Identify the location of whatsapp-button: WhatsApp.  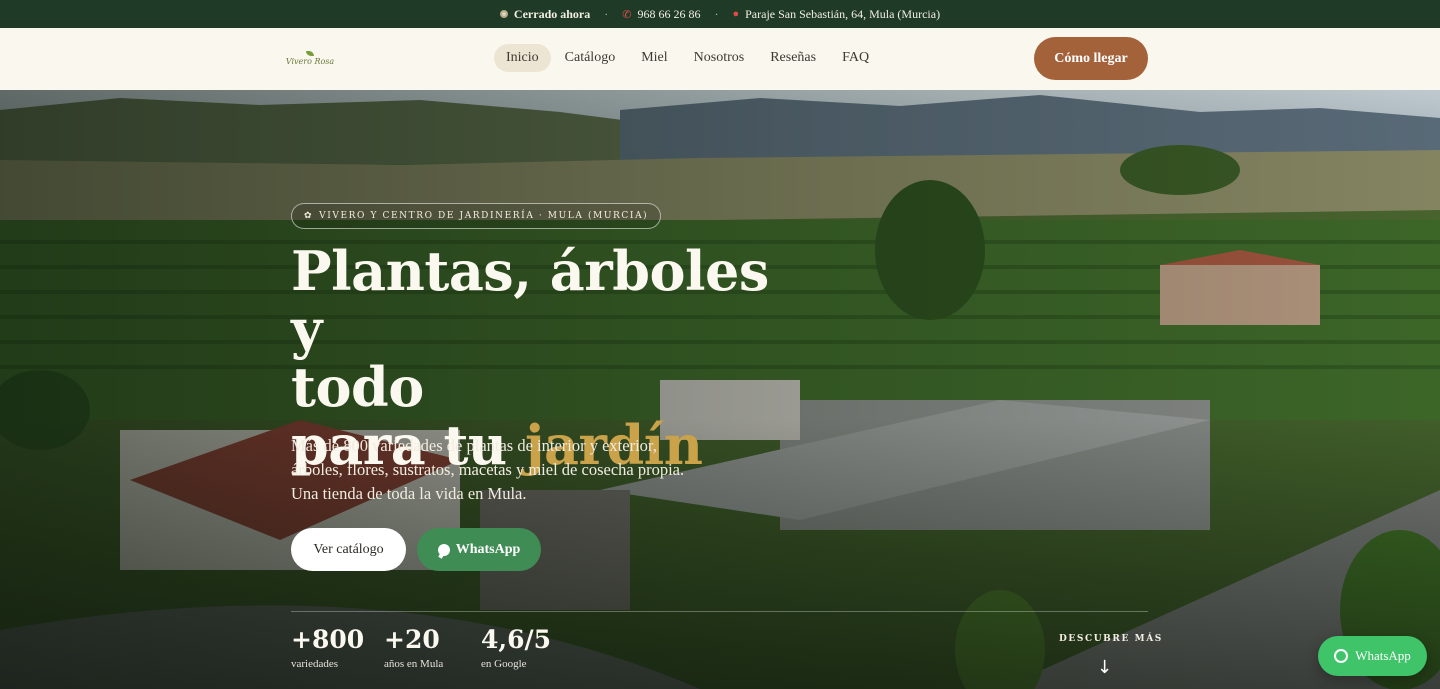
(479, 549).